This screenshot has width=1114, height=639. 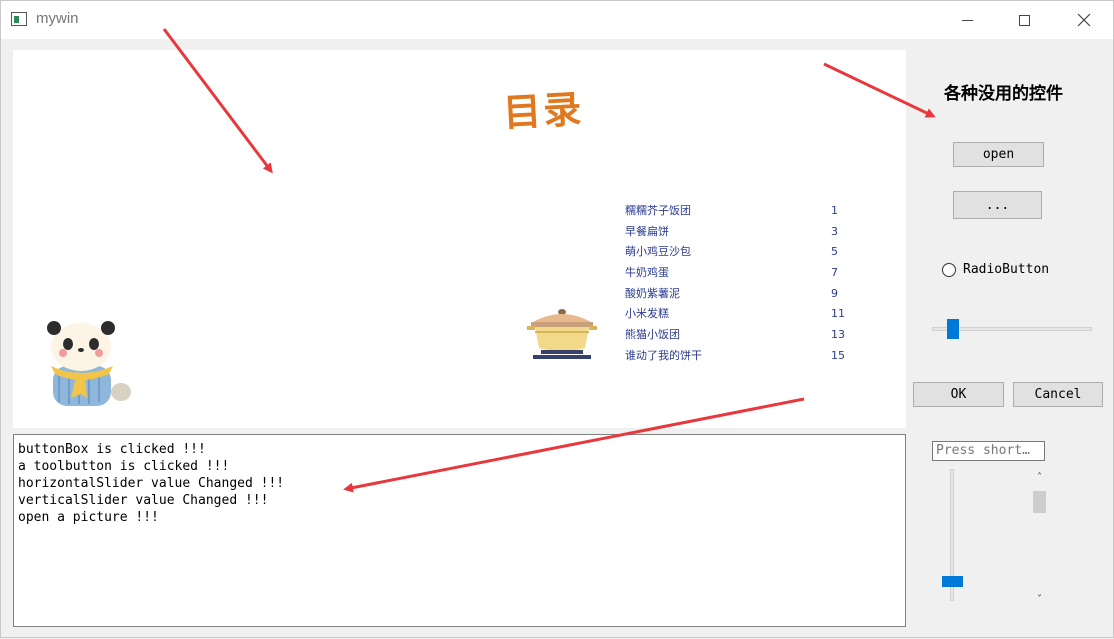 What do you see at coordinates (735, 356) in the screenshot?
I see `menu-row: 谁动了我的饼干 15` at bounding box center [735, 356].